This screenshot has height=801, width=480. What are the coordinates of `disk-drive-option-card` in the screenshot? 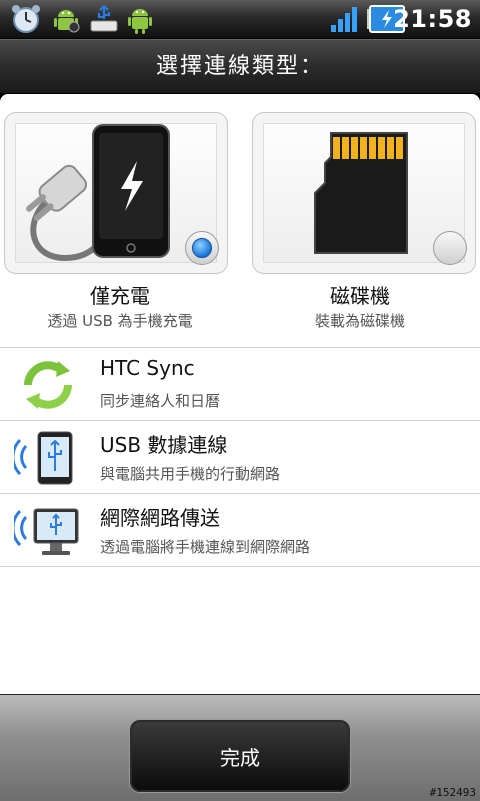 It's located at (364, 193).